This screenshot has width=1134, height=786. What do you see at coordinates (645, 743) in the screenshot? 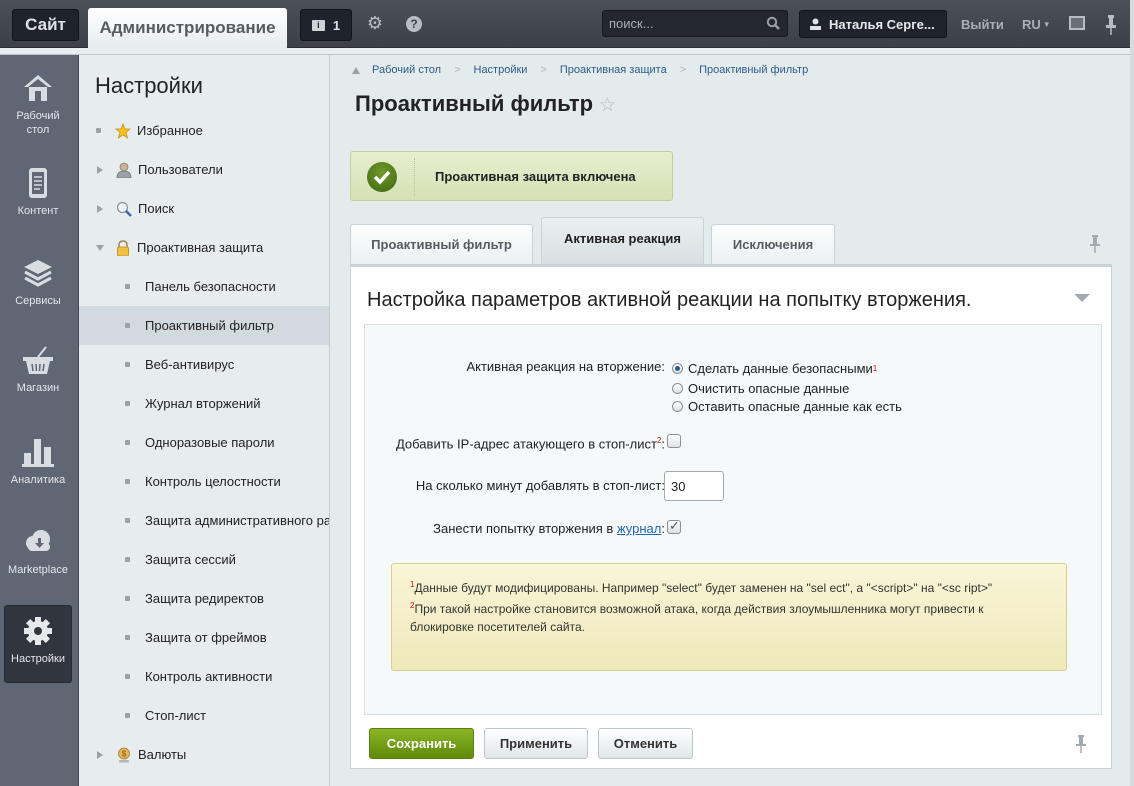
I see `cancel-button: Отменить` at bounding box center [645, 743].